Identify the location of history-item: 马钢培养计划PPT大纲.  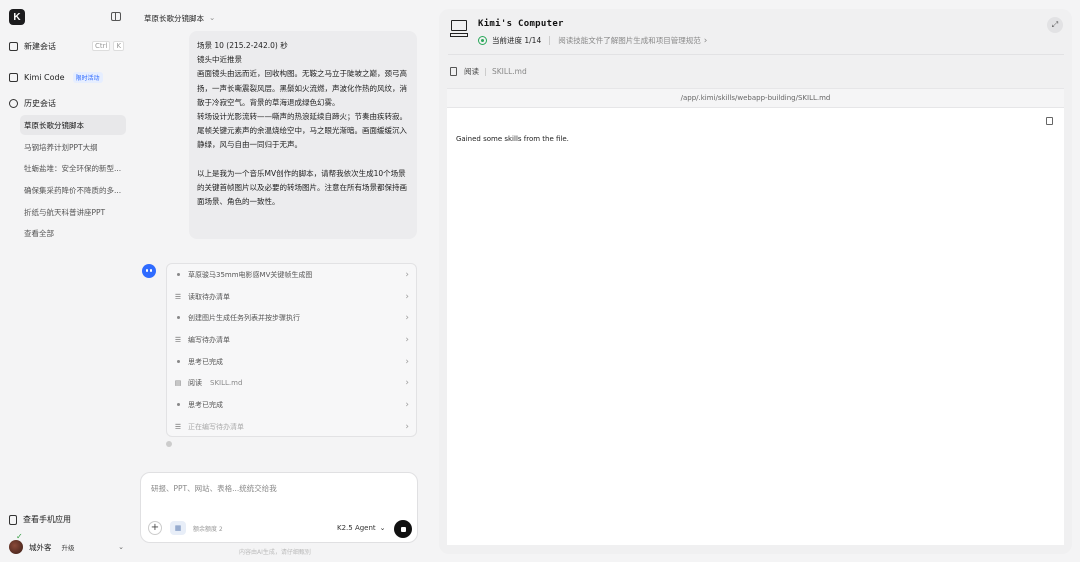
(73, 147).